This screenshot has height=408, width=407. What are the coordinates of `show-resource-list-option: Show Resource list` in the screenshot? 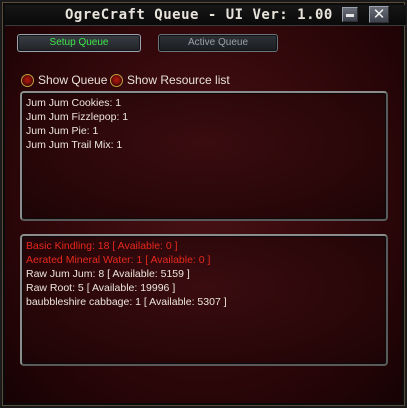 It's located at (170, 80).